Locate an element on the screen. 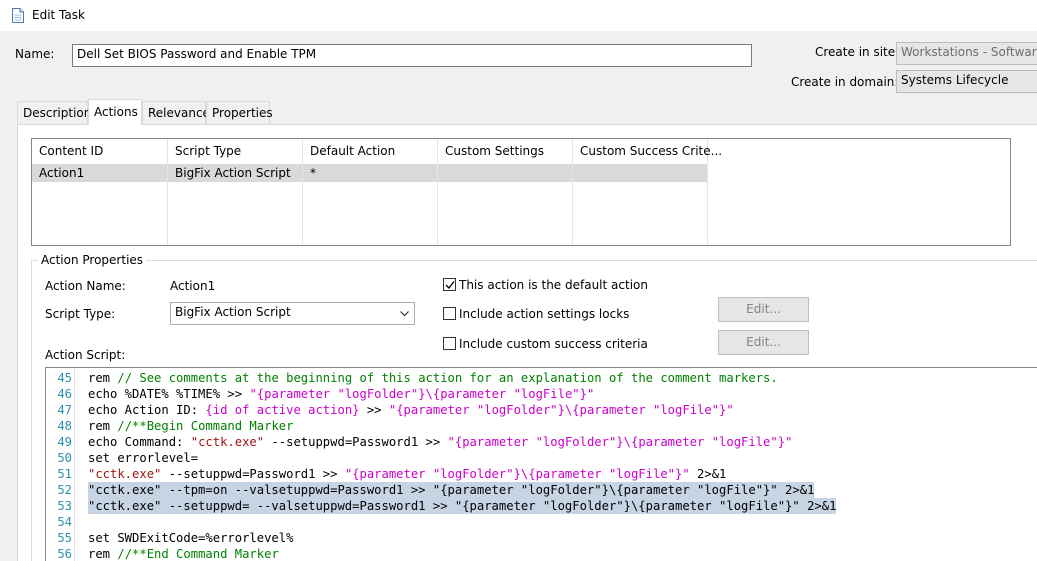 The width and height of the screenshot is (1037, 561). name-label: Name: is located at coordinates (35, 54).